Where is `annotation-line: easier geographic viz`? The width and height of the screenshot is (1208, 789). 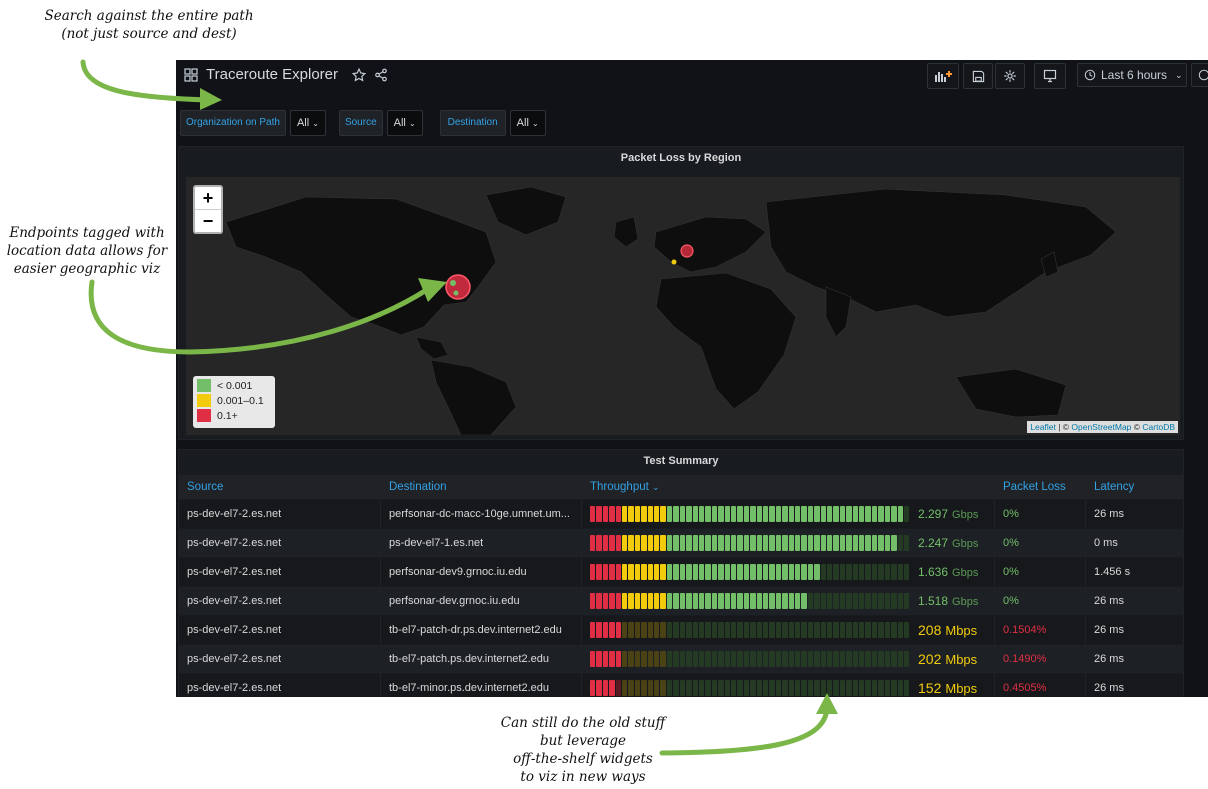 annotation-line: easier geographic viz is located at coordinates (87, 269).